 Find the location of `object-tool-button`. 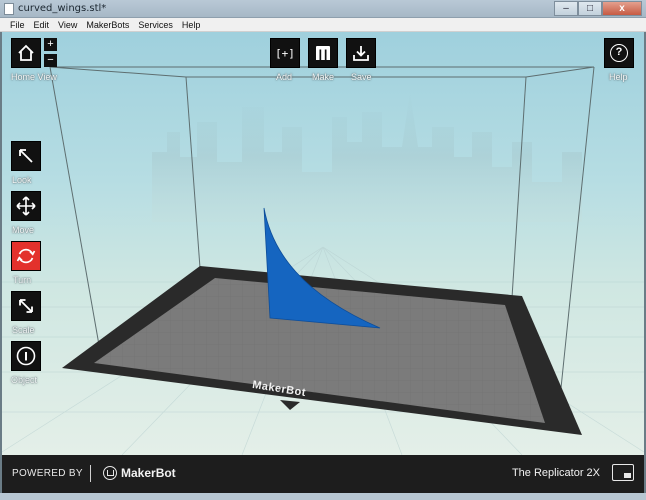

object-tool-button is located at coordinates (26, 356).